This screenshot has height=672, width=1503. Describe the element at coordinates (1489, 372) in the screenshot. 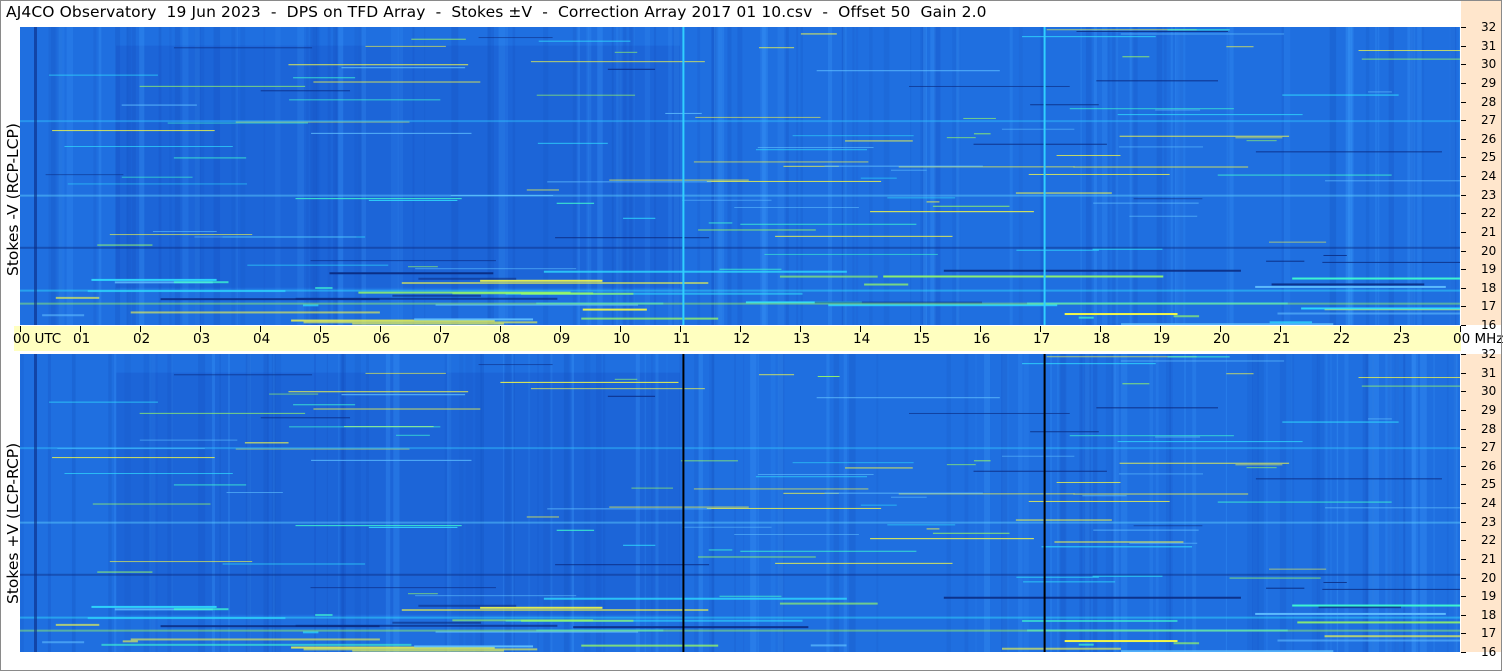

I see `freq-tick-label: 31` at that location.